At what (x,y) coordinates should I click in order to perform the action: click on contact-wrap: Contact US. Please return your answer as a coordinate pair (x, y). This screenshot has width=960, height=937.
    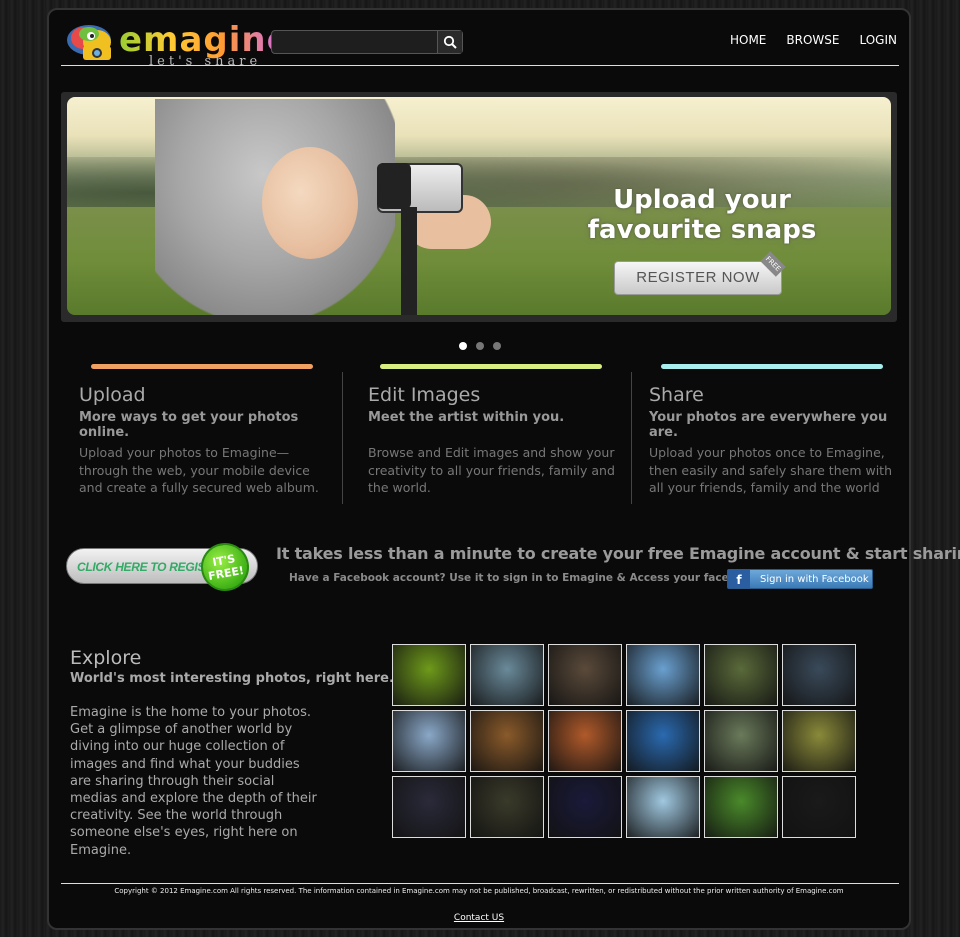
    Looking at the image, I should click on (479, 914).